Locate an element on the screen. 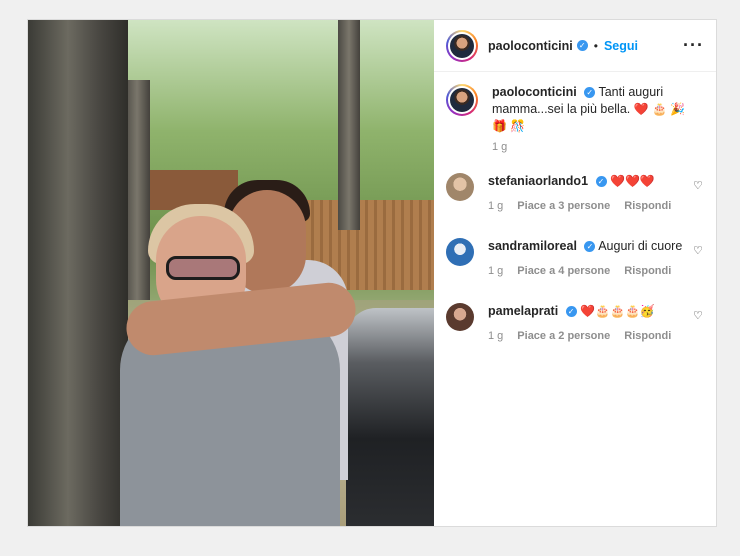  caption-time: 1 g is located at coordinates (499, 147).